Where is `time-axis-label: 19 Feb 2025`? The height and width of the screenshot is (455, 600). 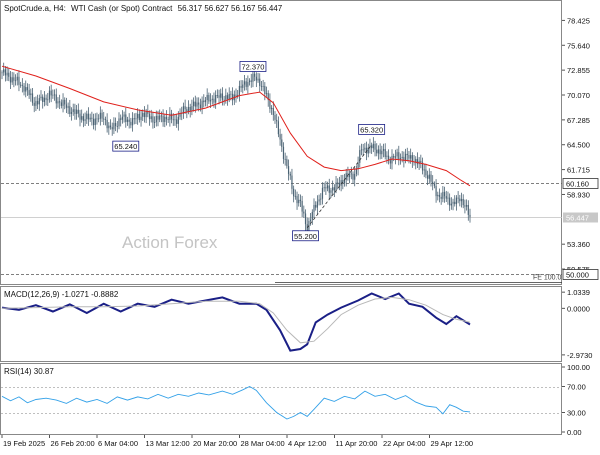
time-axis-label: 19 Feb 2025 is located at coordinates (24, 443).